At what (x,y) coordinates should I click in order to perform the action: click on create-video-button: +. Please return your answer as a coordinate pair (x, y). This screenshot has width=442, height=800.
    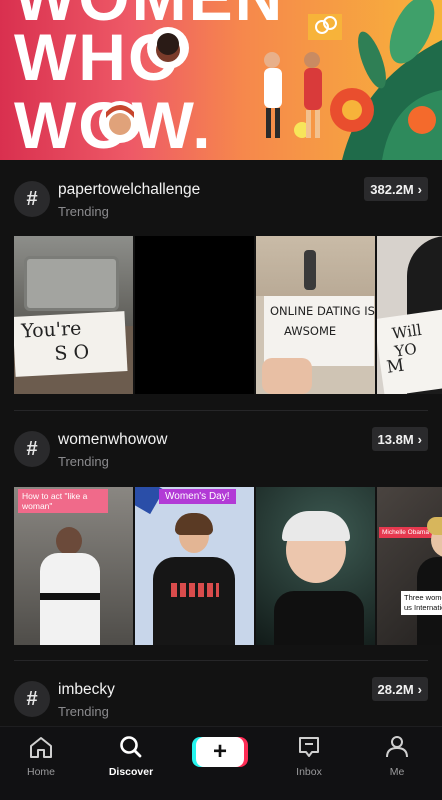
    Looking at the image, I should click on (220, 752).